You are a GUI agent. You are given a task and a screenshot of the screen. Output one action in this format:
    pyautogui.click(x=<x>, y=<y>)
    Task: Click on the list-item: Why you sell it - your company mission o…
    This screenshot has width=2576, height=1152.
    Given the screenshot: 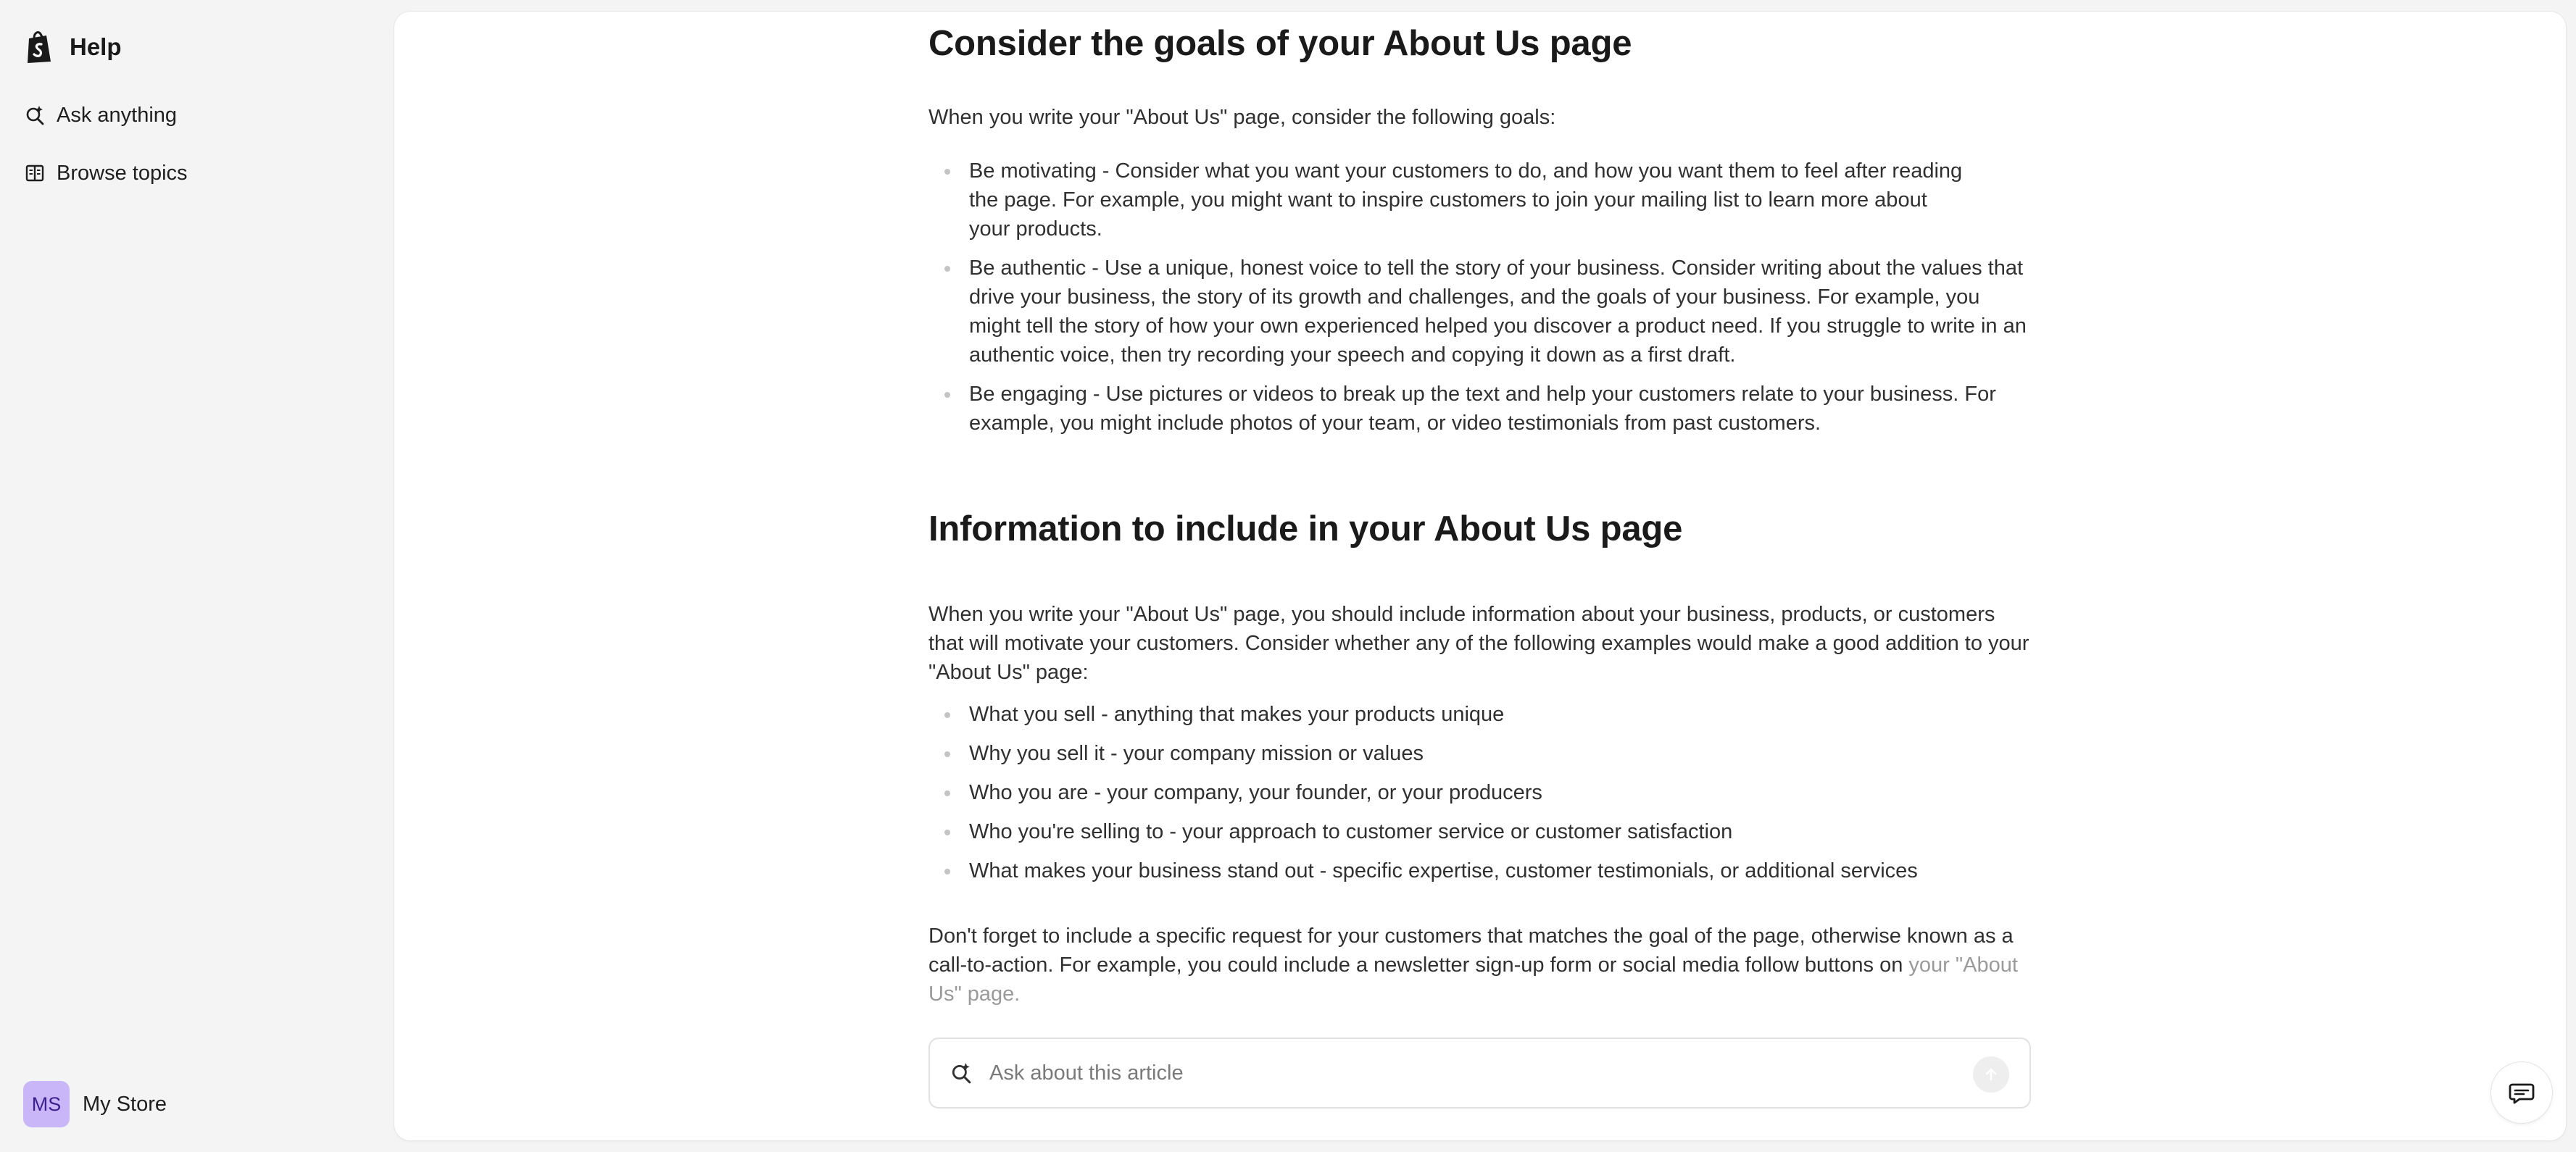 What is the action you would take?
    pyautogui.click(x=1479, y=753)
    